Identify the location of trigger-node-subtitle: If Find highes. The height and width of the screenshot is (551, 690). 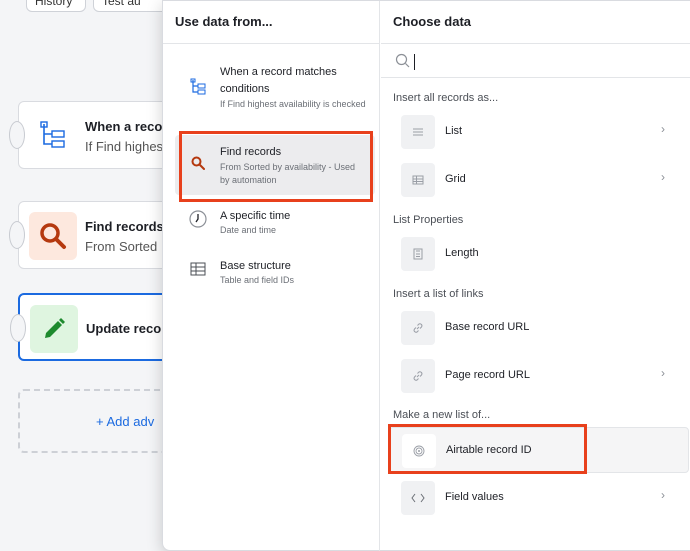
(124, 146).